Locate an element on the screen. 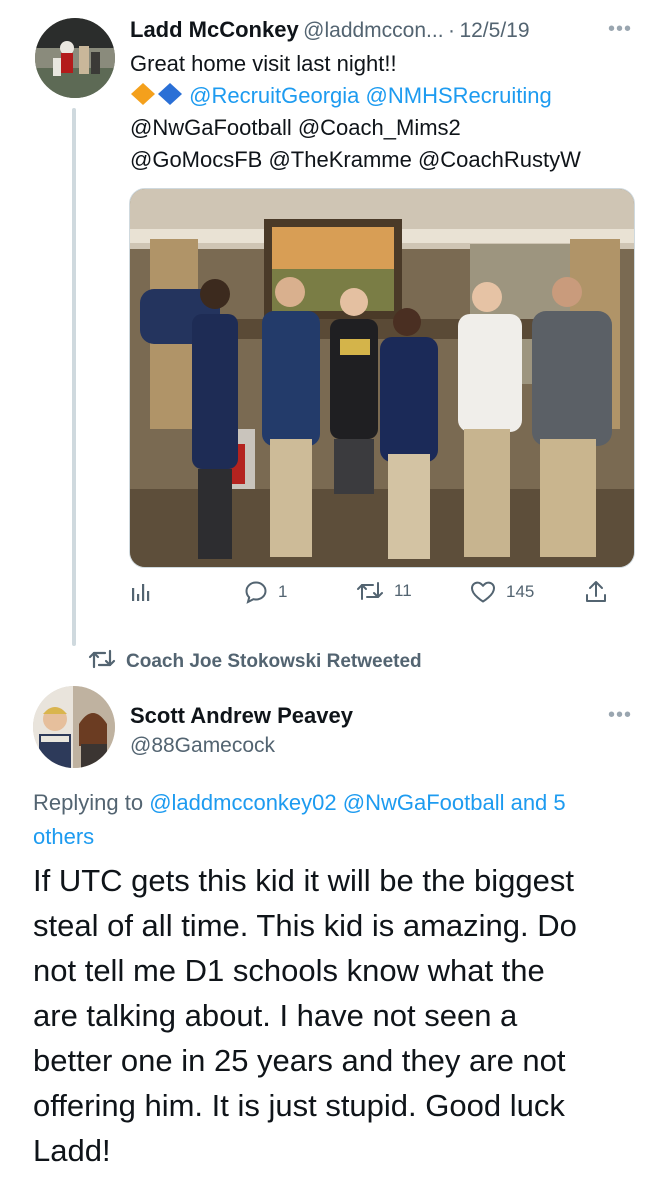  orange-diamond-icon is located at coordinates (143, 98).